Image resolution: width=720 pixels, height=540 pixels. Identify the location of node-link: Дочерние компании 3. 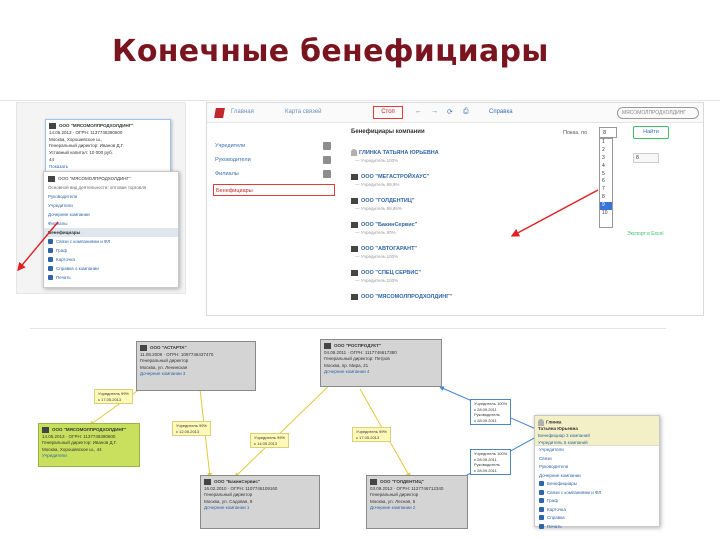
(196, 374).